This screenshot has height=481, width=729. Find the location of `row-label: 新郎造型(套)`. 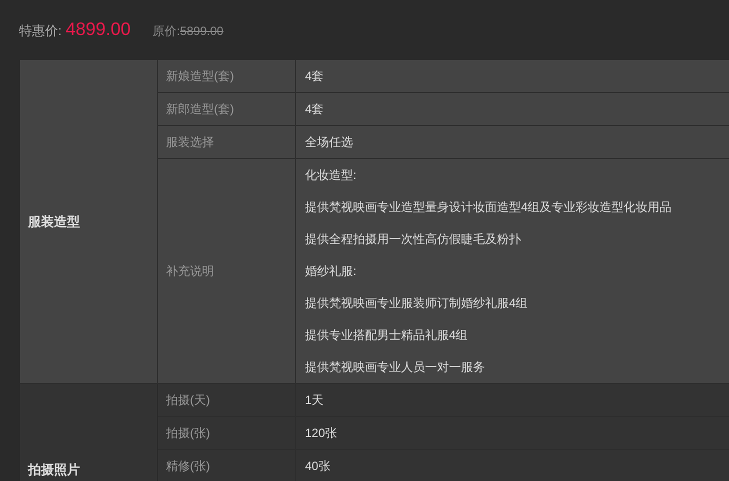

row-label: 新郎造型(套) is located at coordinates (227, 109).